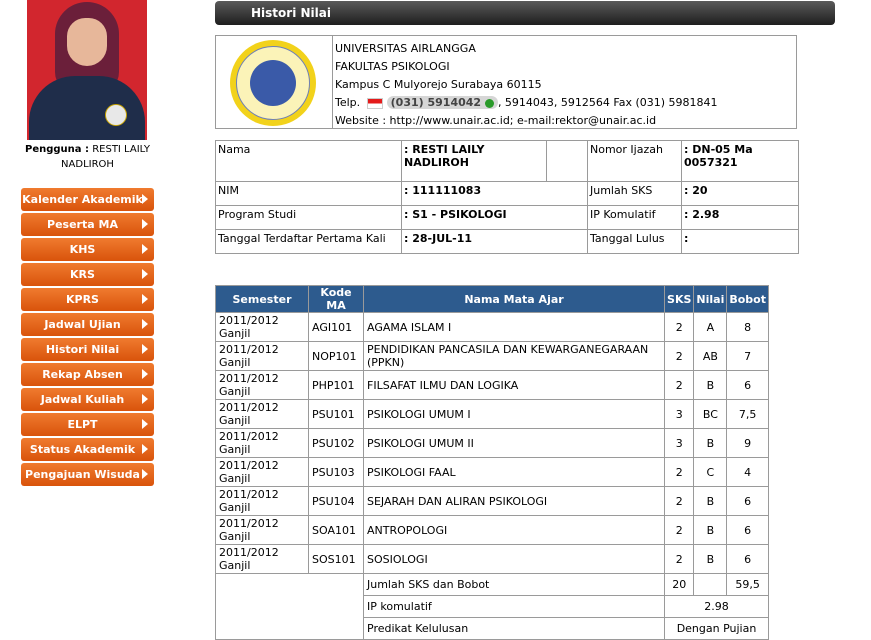 The height and width of the screenshot is (640, 871). What do you see at coordinates (514, 628) in the screenshot?
I see `predikat-label: Predikat Kelulusan` at bounding box center [514, 628].